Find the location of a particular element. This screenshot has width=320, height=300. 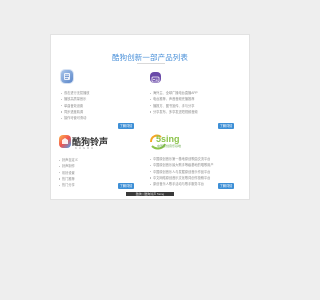

5sing-subtitle: 中国原创音乐基地 is located at coordinates (169, 146).